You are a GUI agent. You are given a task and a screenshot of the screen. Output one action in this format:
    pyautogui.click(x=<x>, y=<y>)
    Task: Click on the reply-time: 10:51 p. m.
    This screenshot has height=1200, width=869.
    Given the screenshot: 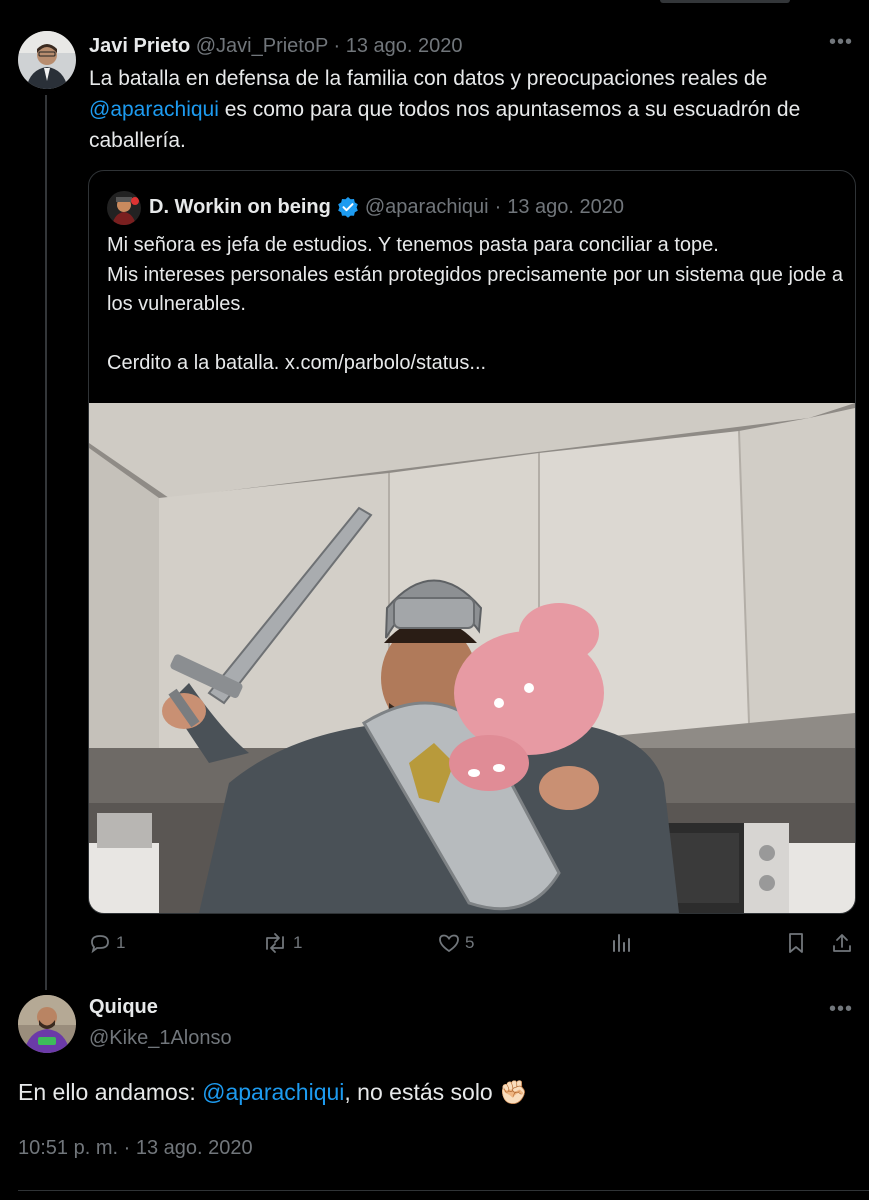 What is the action you would take?
    pyautogui.click(x=68, y=1148)
    